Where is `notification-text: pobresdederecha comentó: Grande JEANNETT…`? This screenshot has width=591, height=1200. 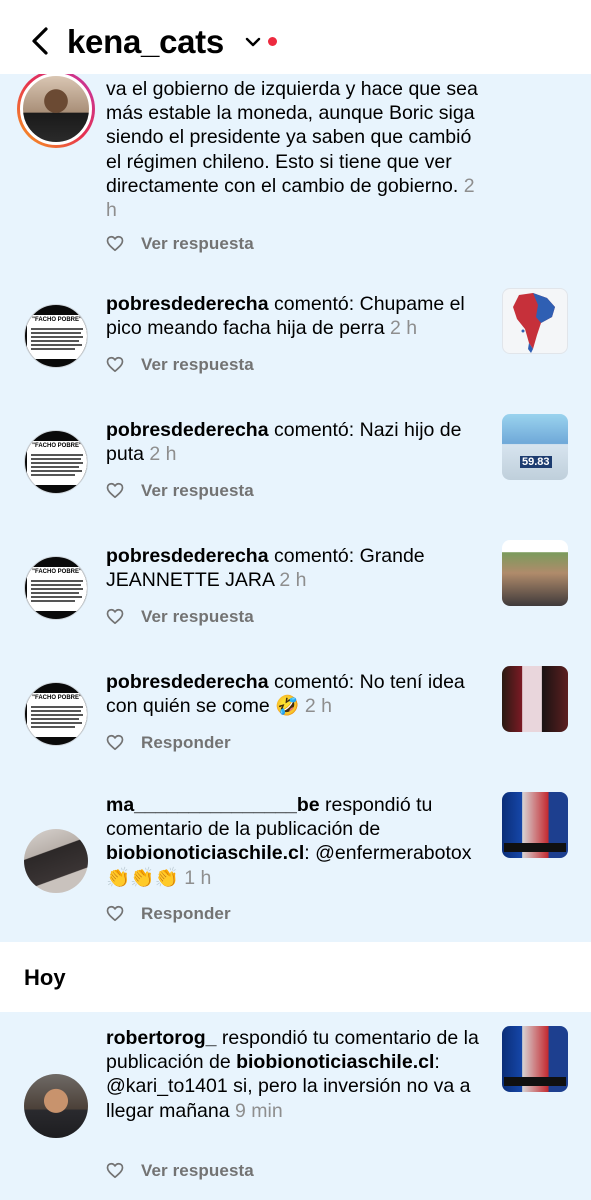 notification-text: pobresdederecha comentó: Grande JEANNETT… is located at coordinates (293, 568).